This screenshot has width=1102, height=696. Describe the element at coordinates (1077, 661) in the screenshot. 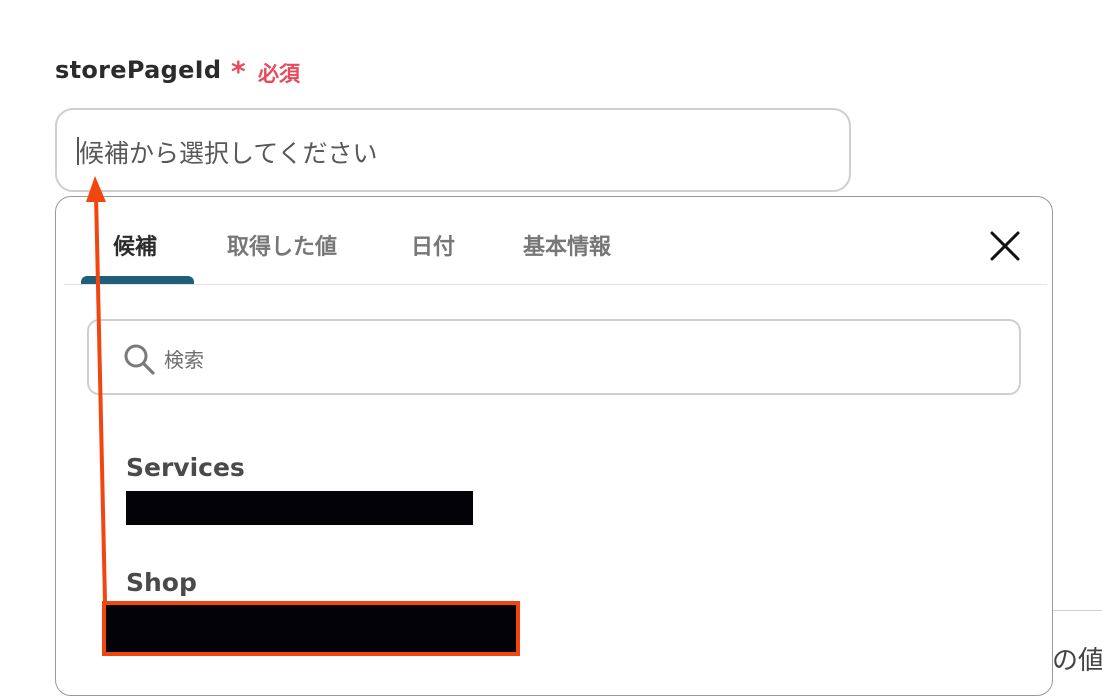

I see `background-partial-text: の値` at that location.